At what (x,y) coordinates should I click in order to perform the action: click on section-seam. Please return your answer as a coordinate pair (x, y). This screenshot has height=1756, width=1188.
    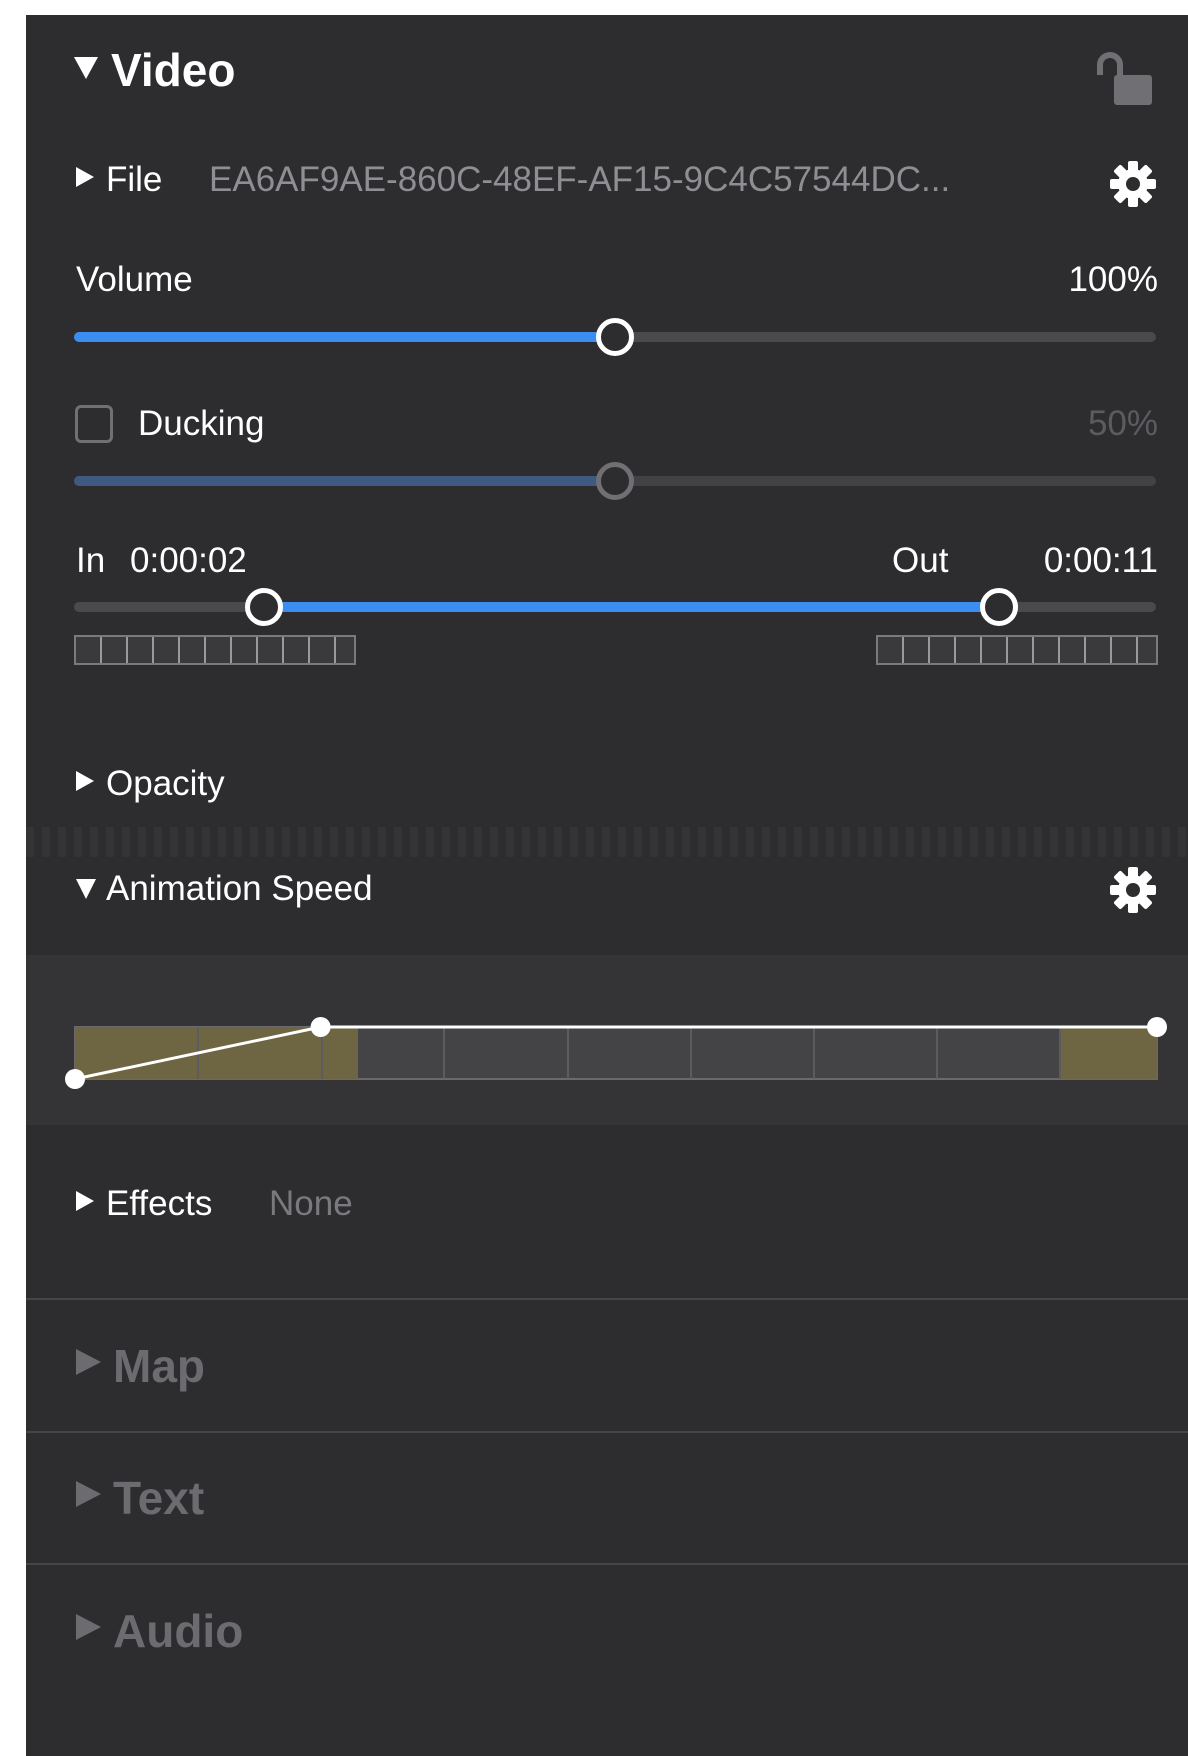
    Looking at the image, I should click on (607, 842).